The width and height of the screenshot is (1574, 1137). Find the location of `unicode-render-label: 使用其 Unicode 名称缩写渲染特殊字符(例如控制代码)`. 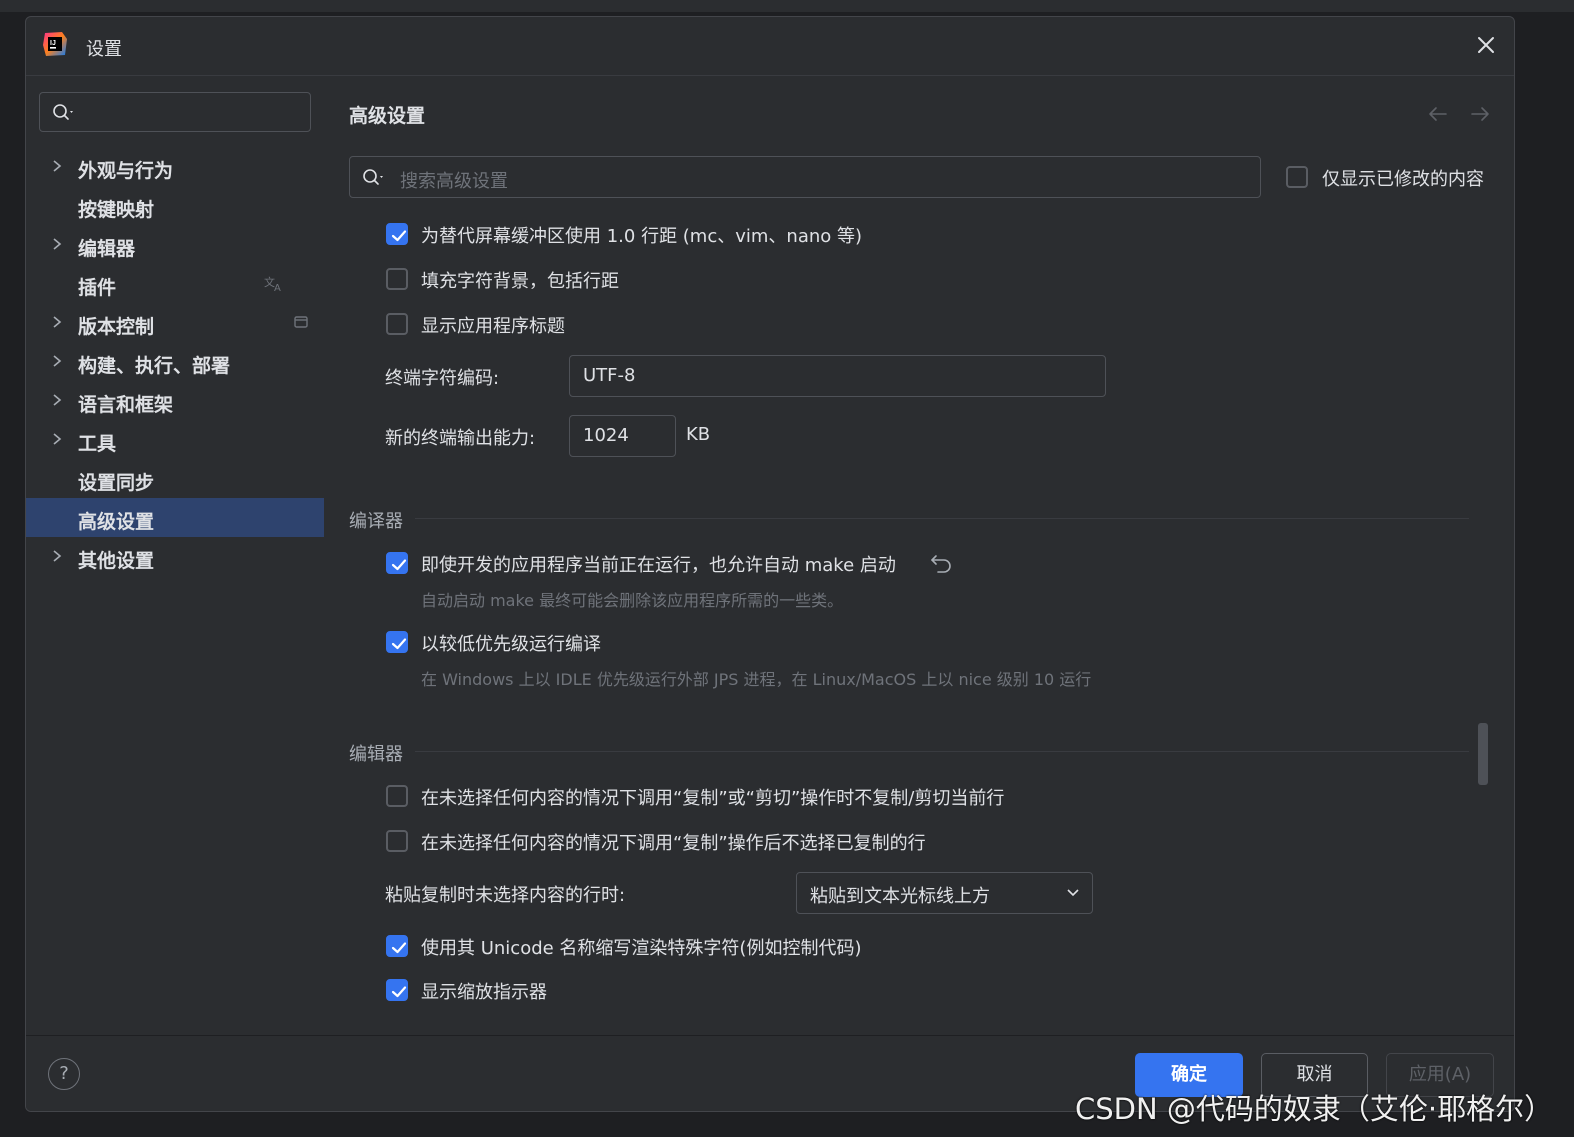

unicode-render-label: 使用其 Unicode 名称缩写渲染特殊字符(例如控制代码) is located at coordinates (641, 948).